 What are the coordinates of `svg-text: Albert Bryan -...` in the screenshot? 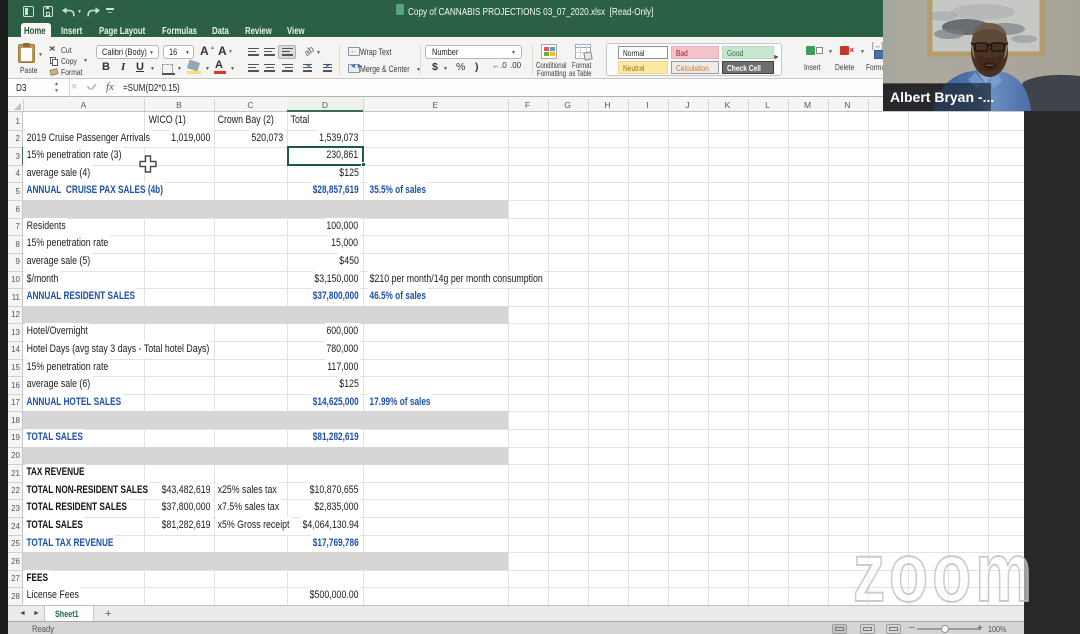 It's located at (942, 97).